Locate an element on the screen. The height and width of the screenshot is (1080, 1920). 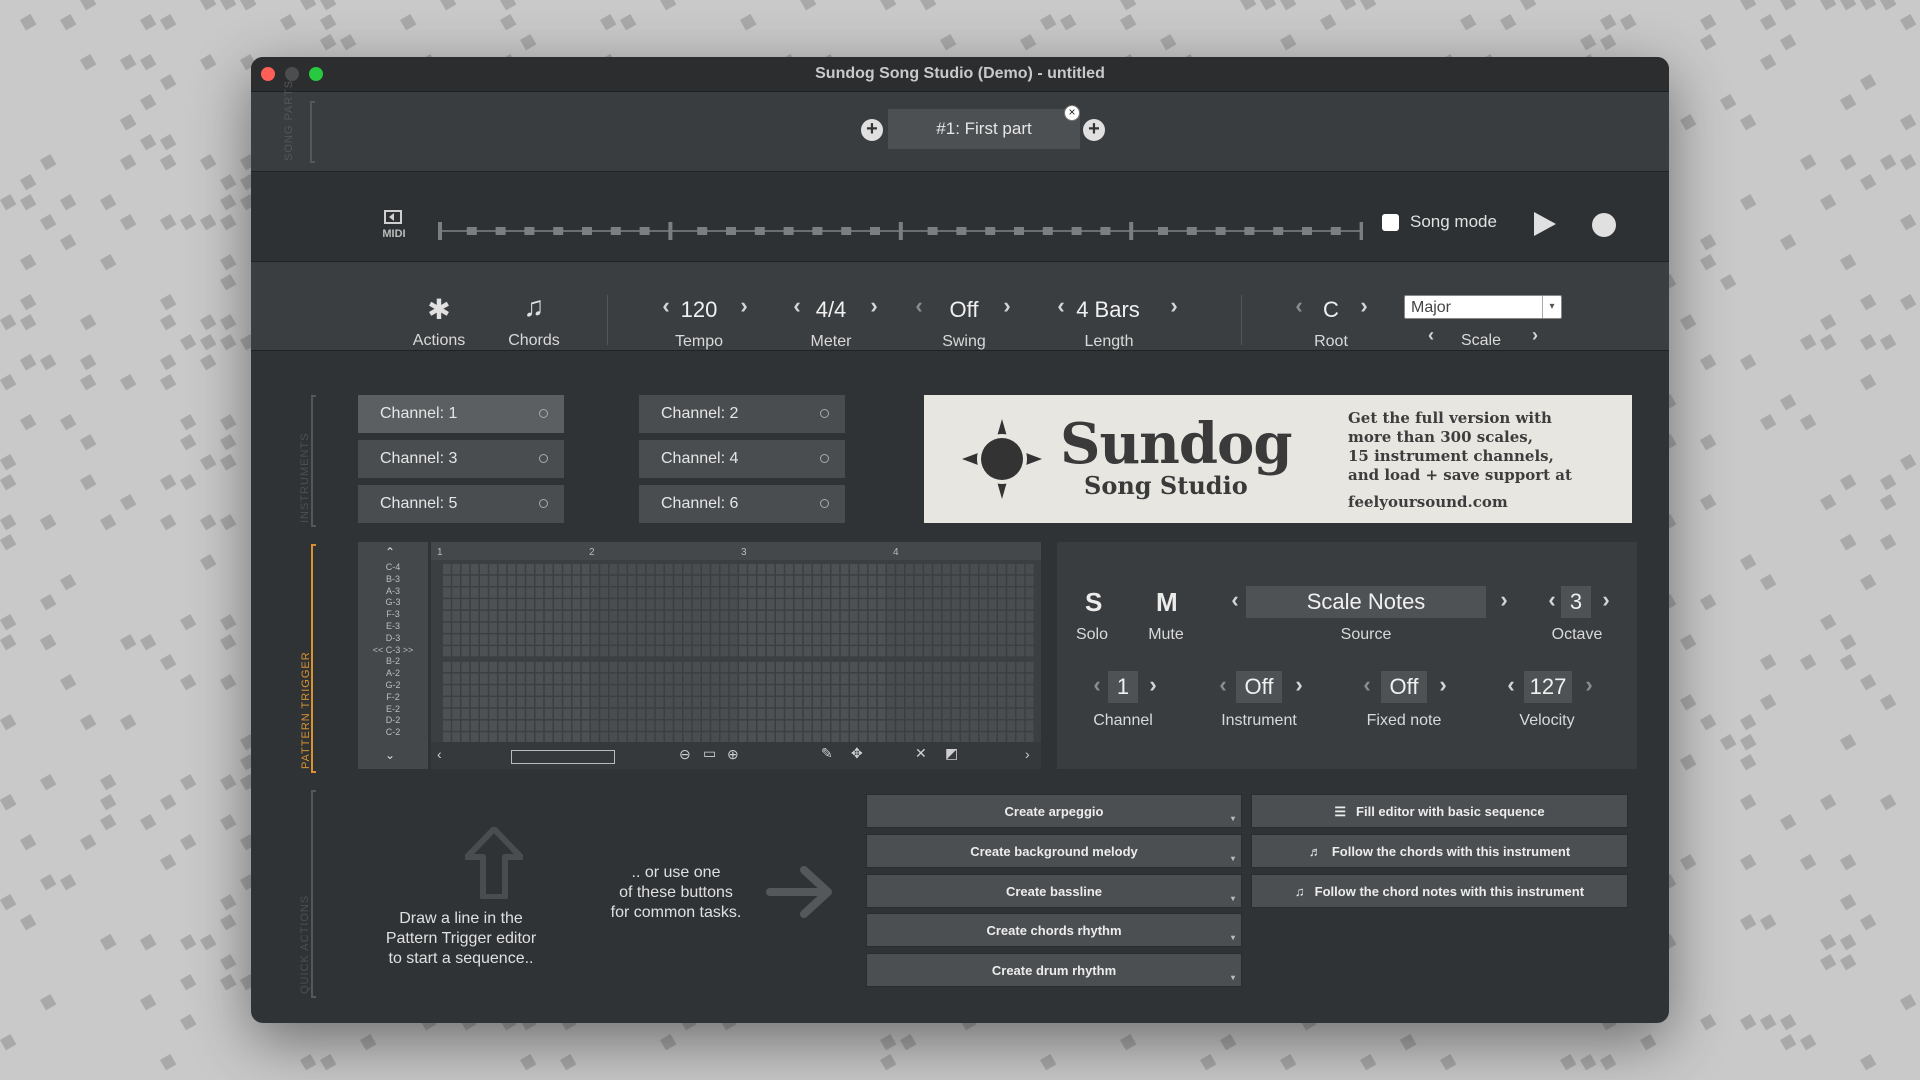
mute-button: M is located at coordinates (1167, 602).